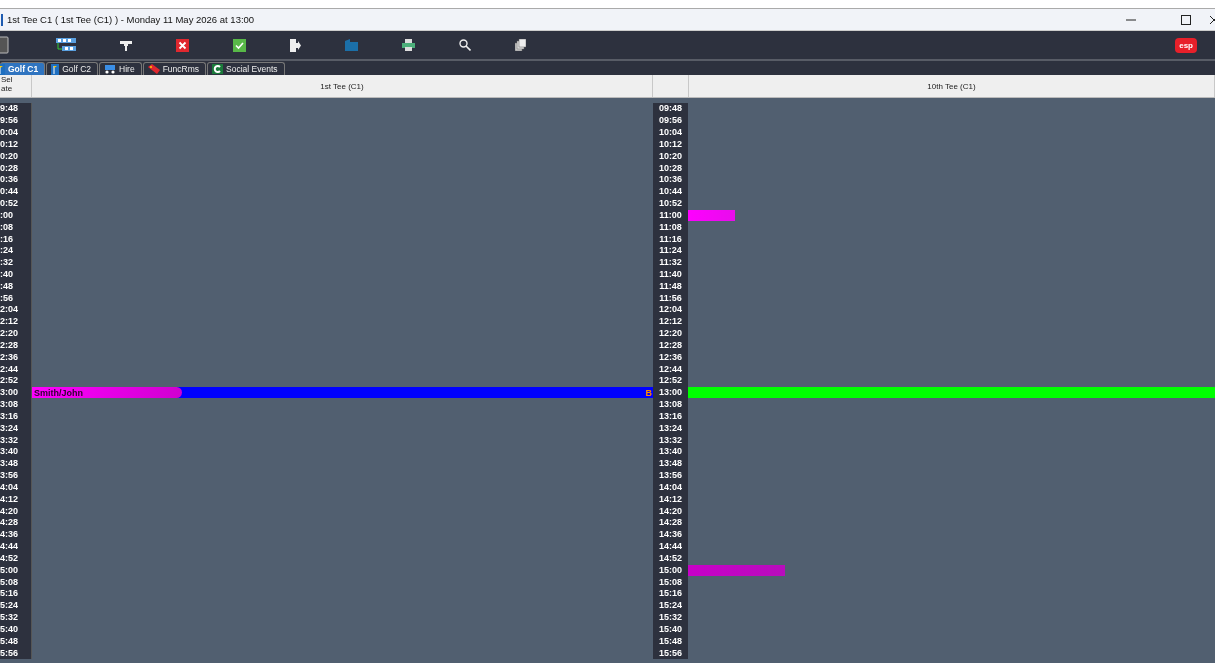  What do you see at coordinates (126, 45) in the screenshot?
I see `pin-icon` at bounding box center [126, 45].